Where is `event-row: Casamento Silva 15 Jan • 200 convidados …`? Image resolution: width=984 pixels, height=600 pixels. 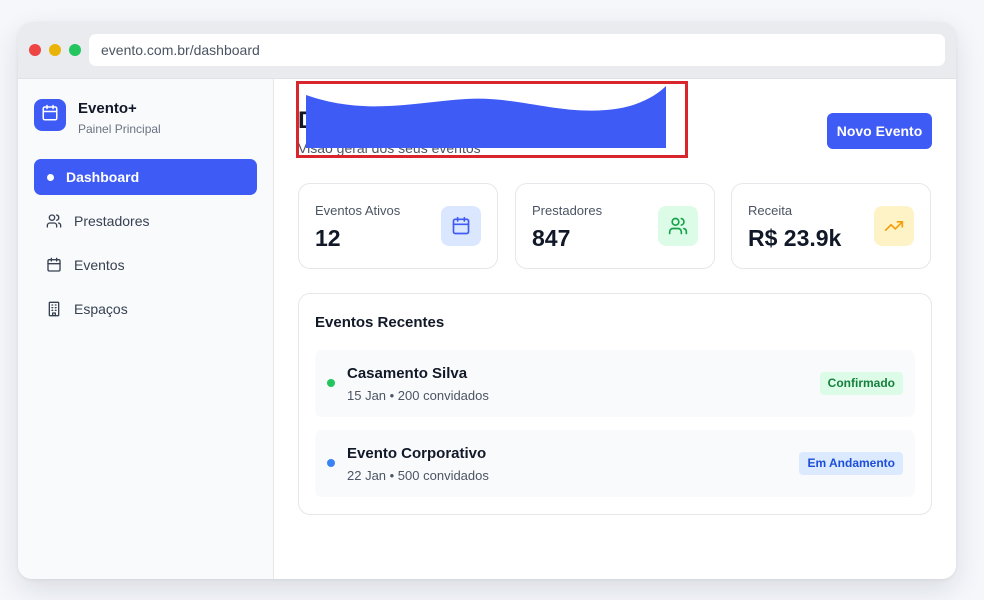 event-row: Casamento Silva 15 Jan • 200 convidados … is located at coordinates (615, 383).